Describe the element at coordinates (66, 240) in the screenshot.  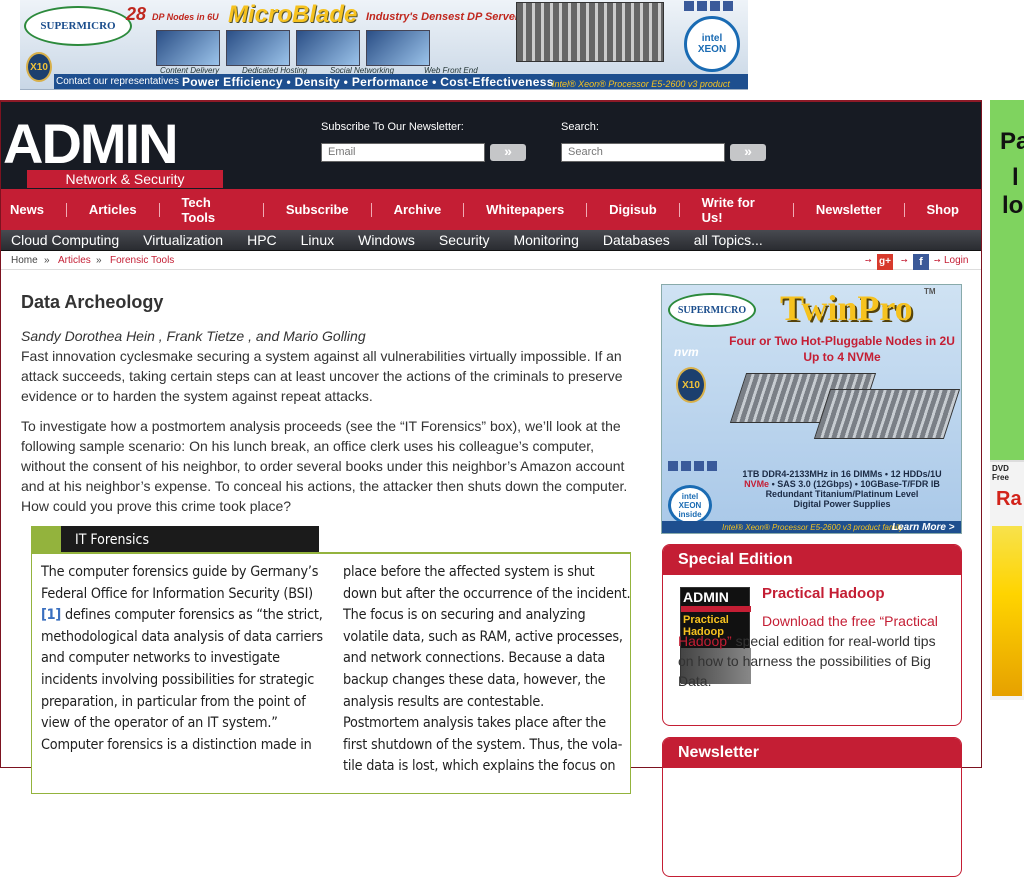
I see `topic-cloud-computing: Cloud Computing` at that location.